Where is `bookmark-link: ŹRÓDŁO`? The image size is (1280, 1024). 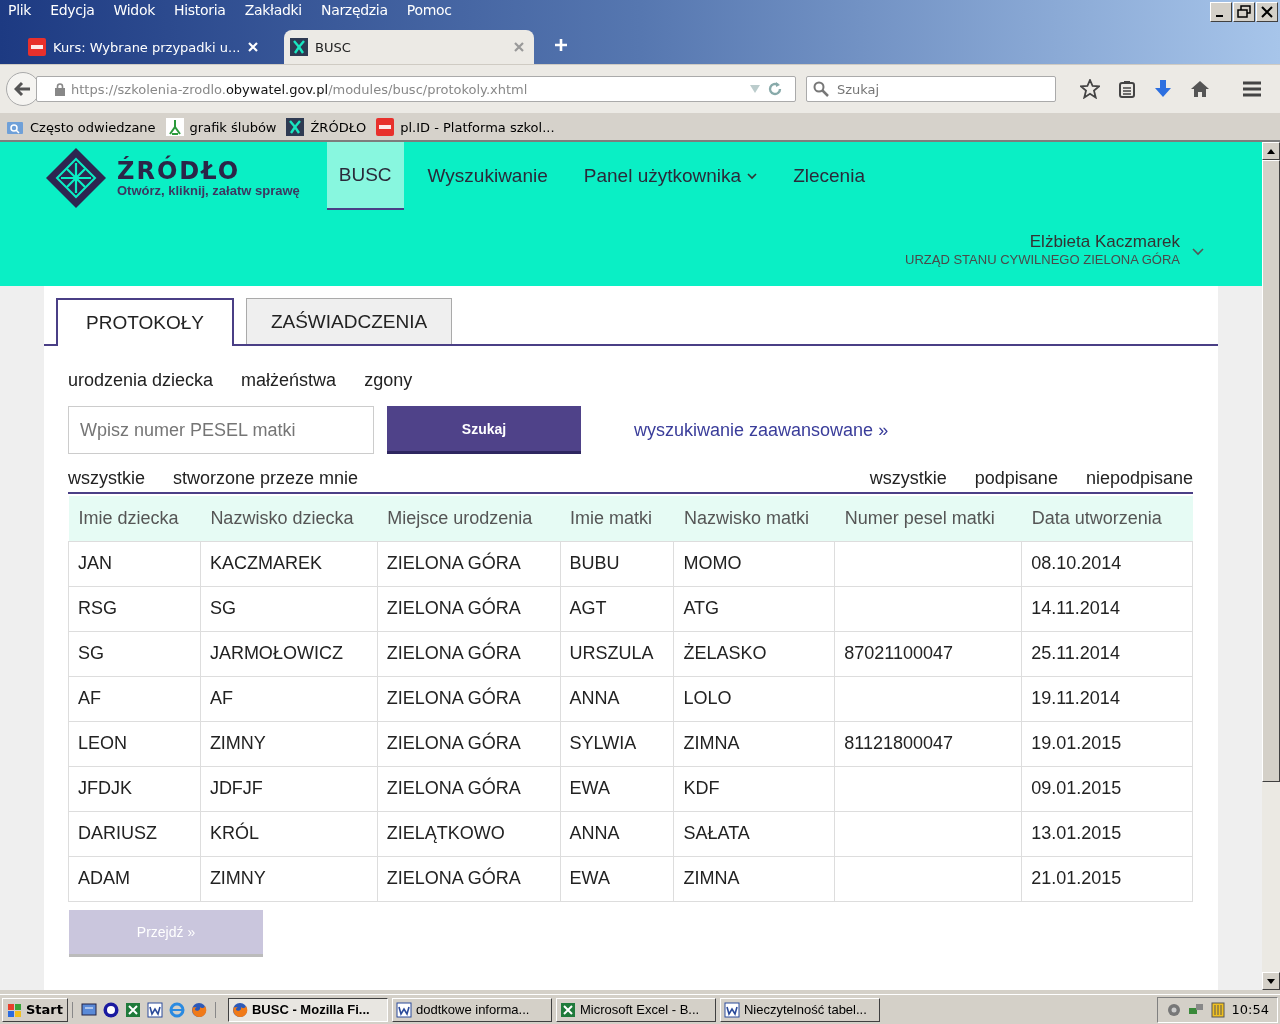
bookmark-link: ŹRÓDŁO is located at coordinates (338, 127).